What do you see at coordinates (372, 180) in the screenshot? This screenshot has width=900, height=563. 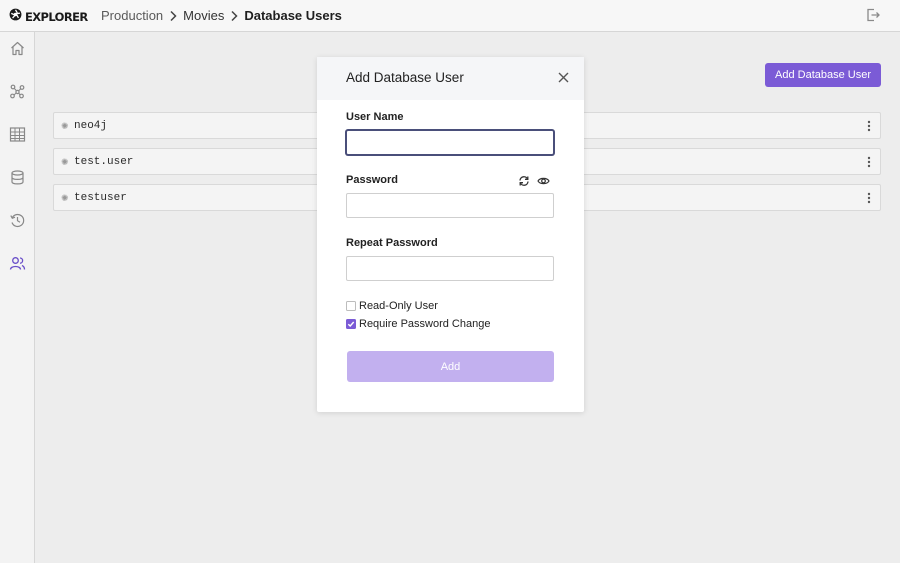 I see `password-label: Password` at bounding box center [372, 180].